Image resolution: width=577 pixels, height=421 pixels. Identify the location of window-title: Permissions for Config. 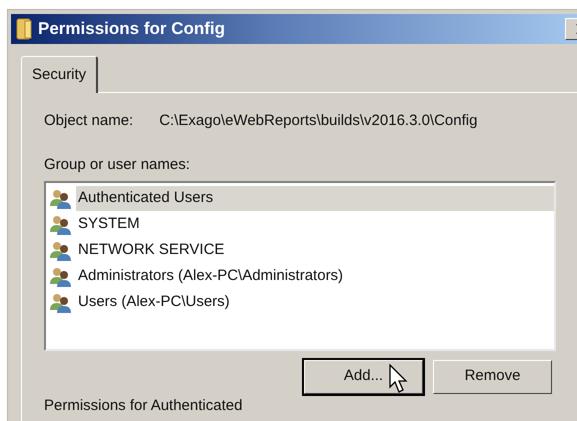
(132, 29).